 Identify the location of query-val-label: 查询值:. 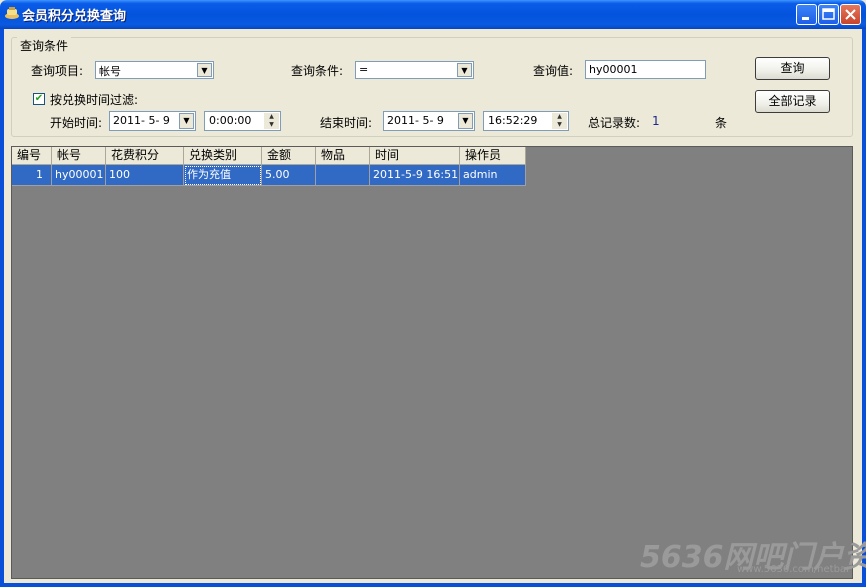
(553, 71).